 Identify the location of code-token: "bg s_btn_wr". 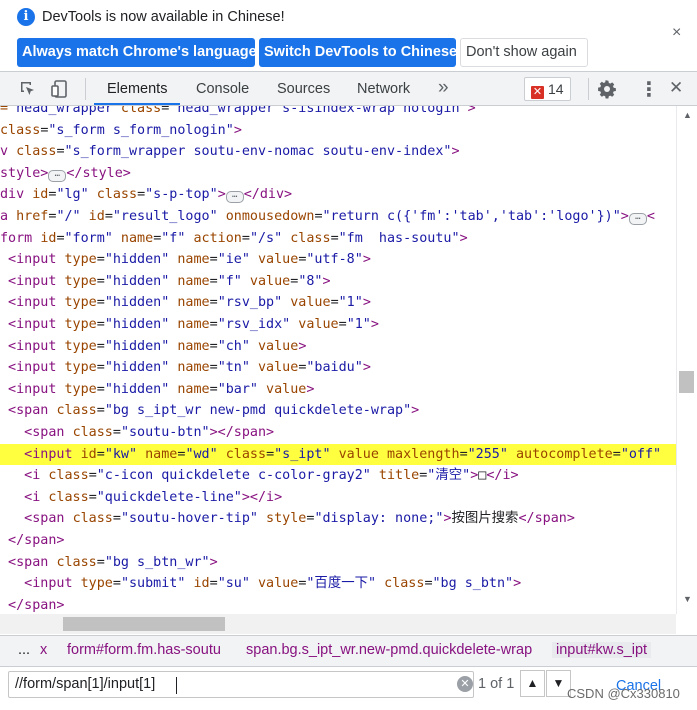
(157, 562).